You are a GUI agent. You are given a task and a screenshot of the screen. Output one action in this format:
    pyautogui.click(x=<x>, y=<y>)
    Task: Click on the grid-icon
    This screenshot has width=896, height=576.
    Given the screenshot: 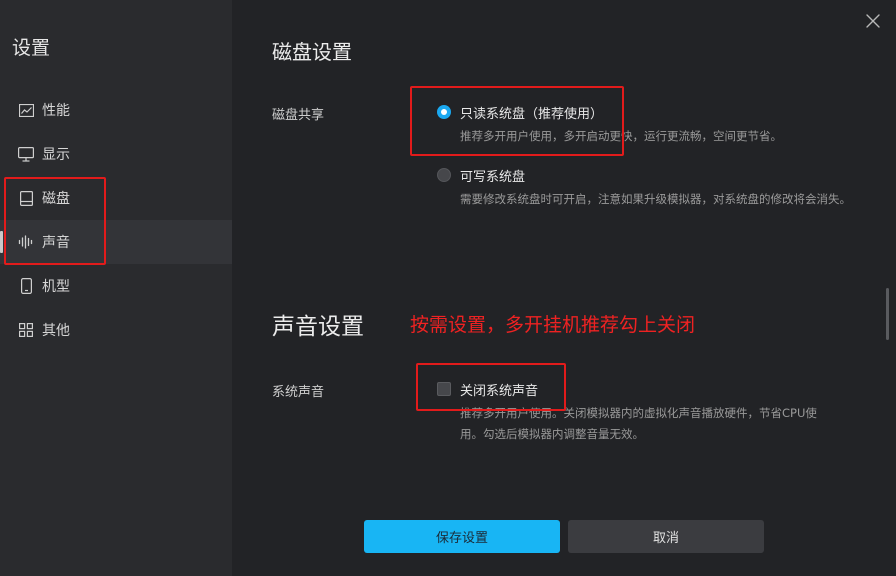 What is the action you would take?
    pyautogui.click(x=26, y=330)
    